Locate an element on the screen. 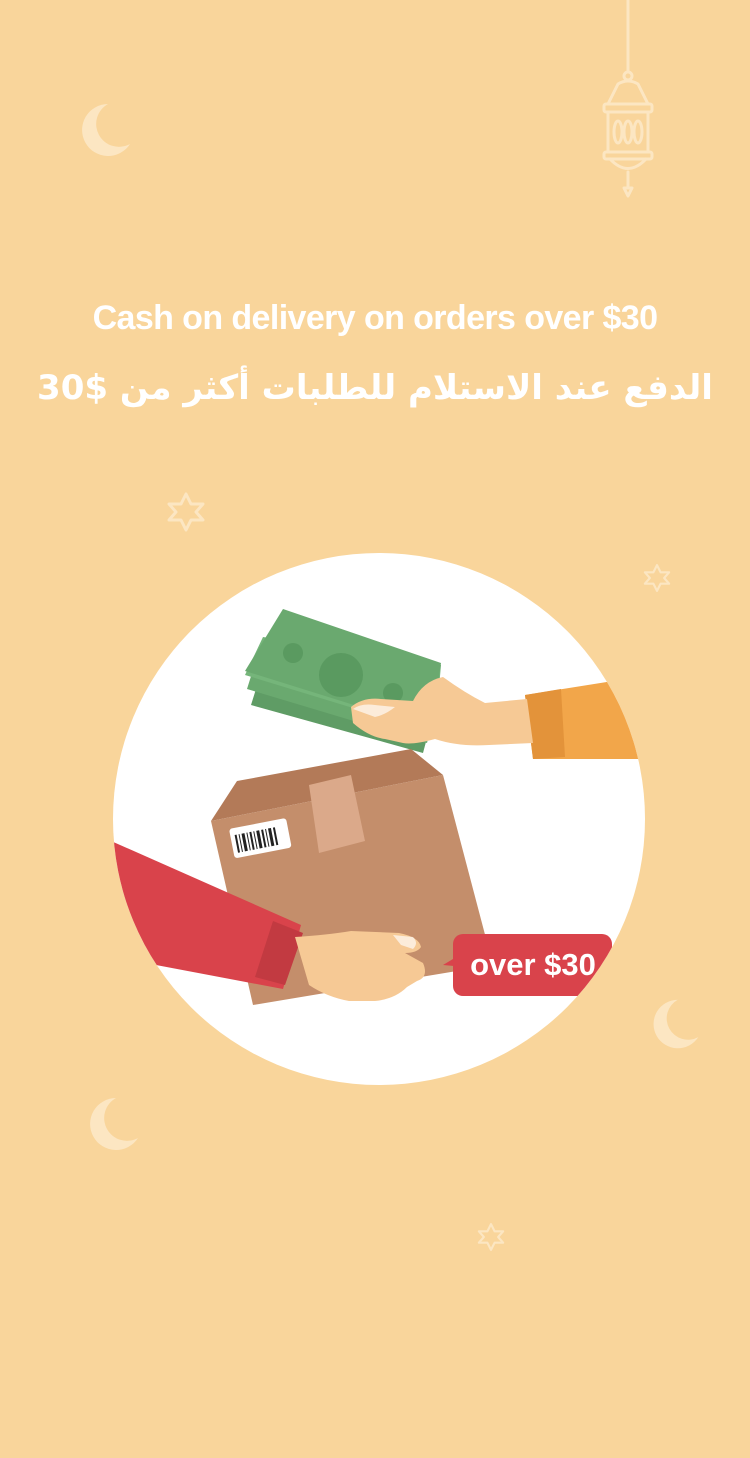 The width and height of the screenshot is (750, 1458). lantern-icon is located at coordinates (628, 99).